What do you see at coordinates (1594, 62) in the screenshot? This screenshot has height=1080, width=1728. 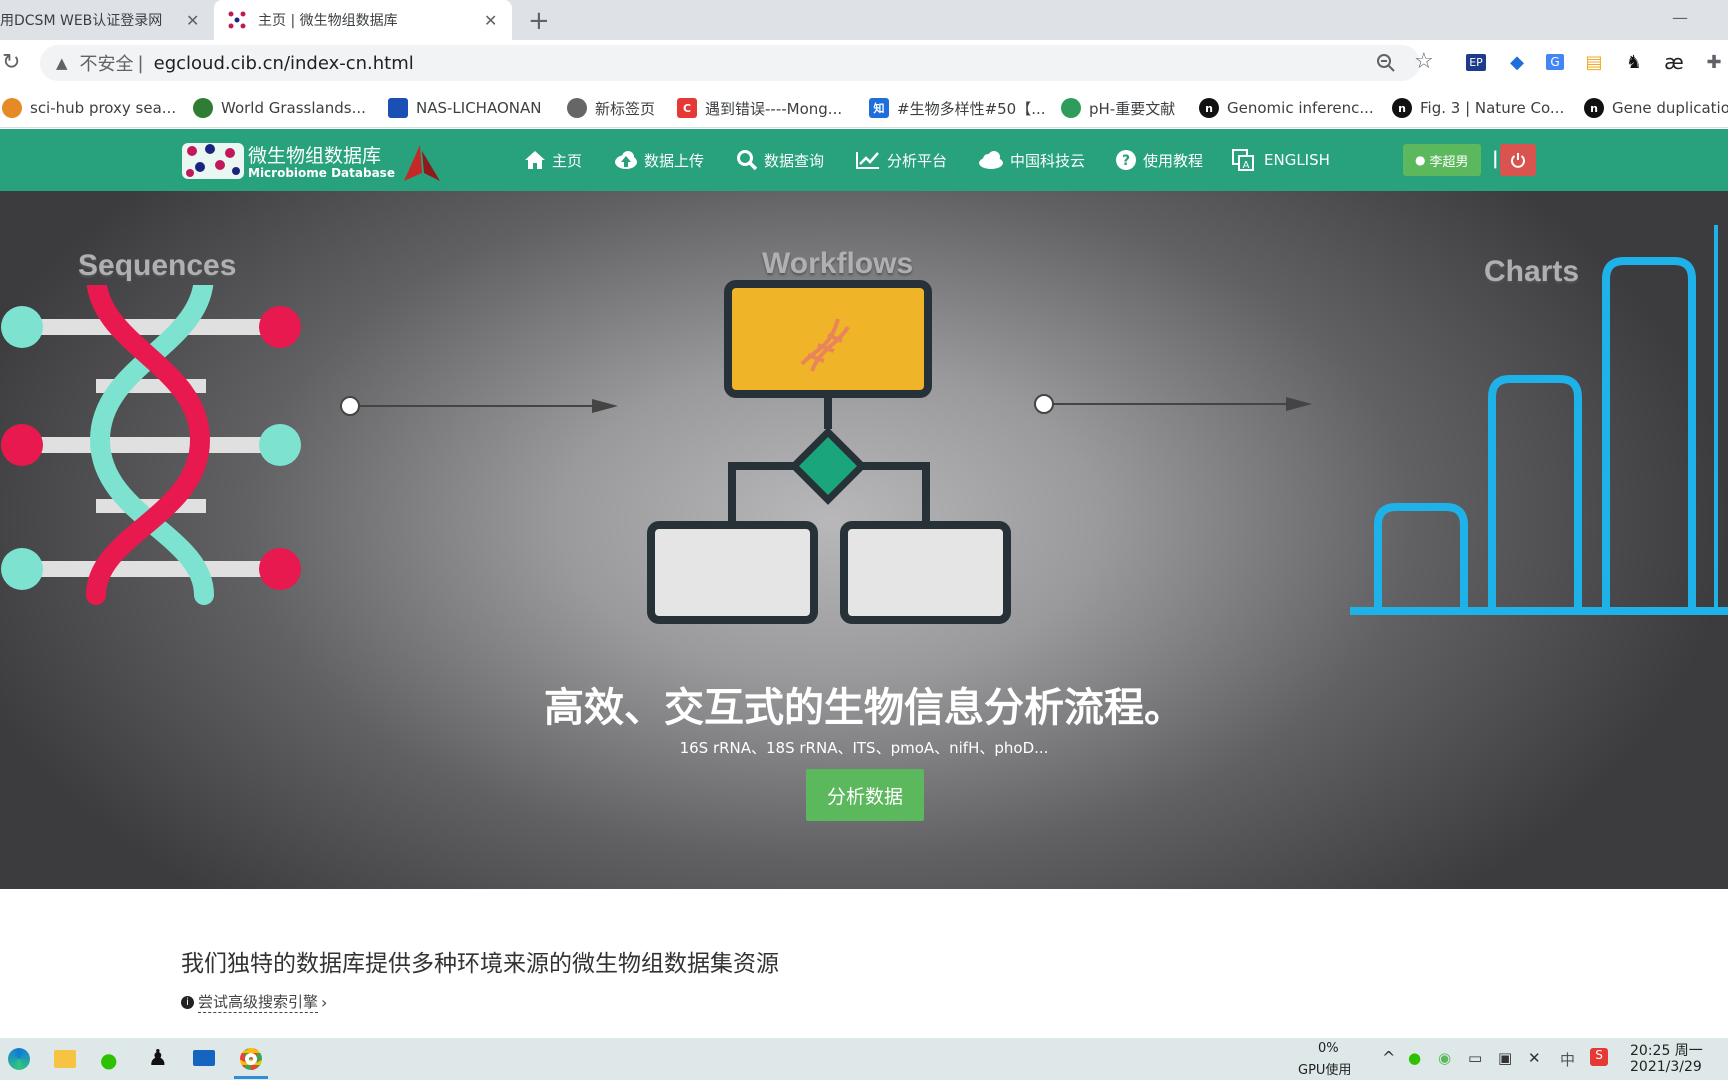 I see `extension-icon: ▤` at bounding box center [1594, 62].